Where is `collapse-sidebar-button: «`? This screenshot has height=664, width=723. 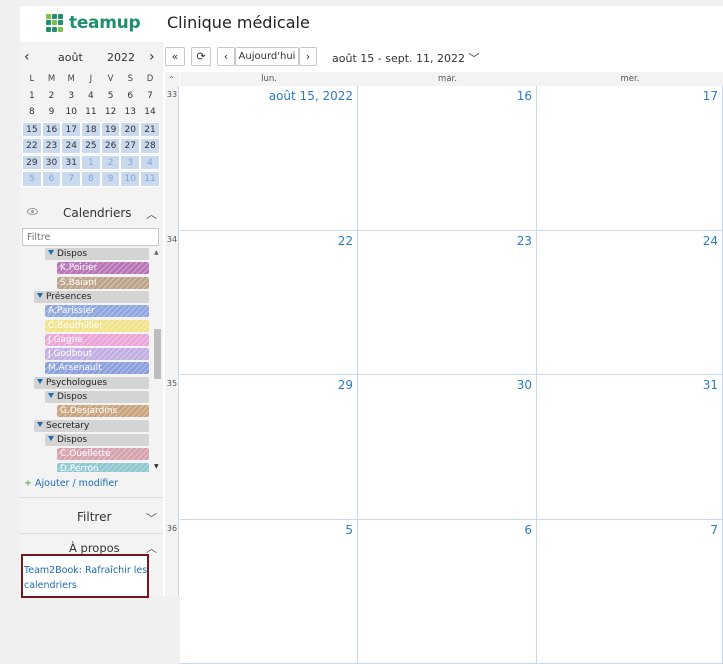 collapse-sidebar-button: « is located at coordinates (175, 56).